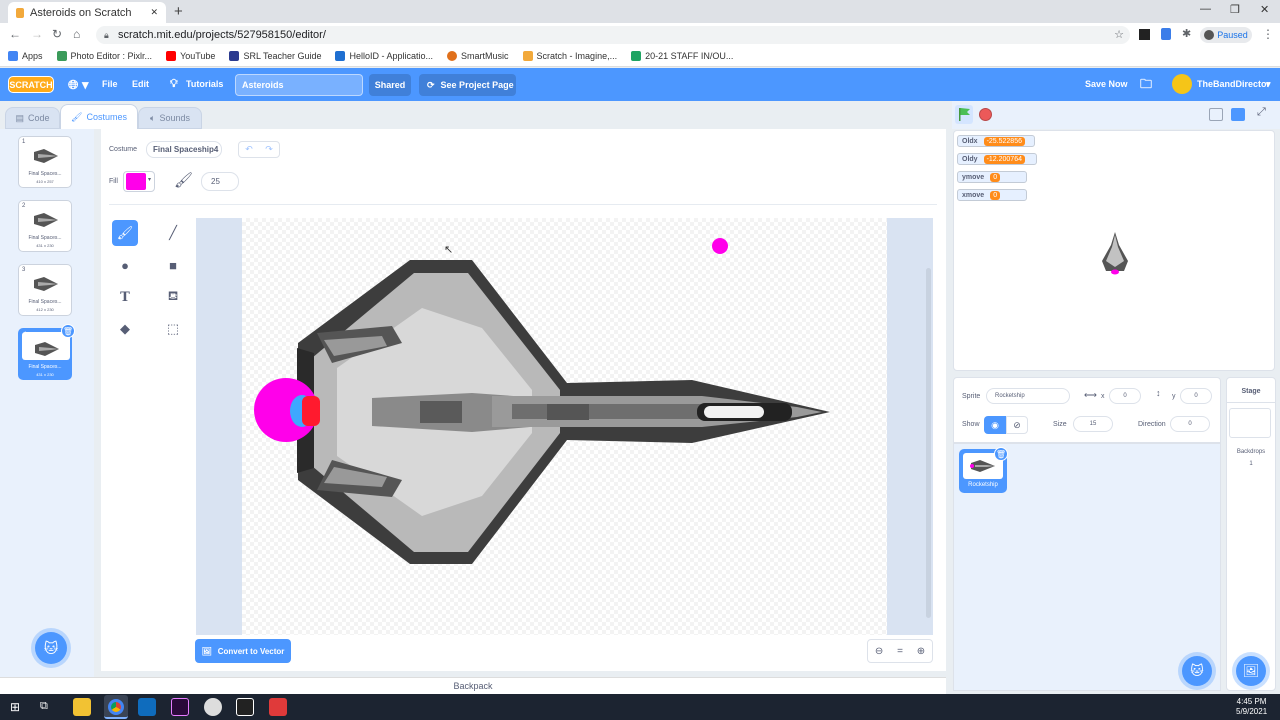 This screenshot has width=1280, height=720. I want to click on screencast-icon, so click(278, 707).